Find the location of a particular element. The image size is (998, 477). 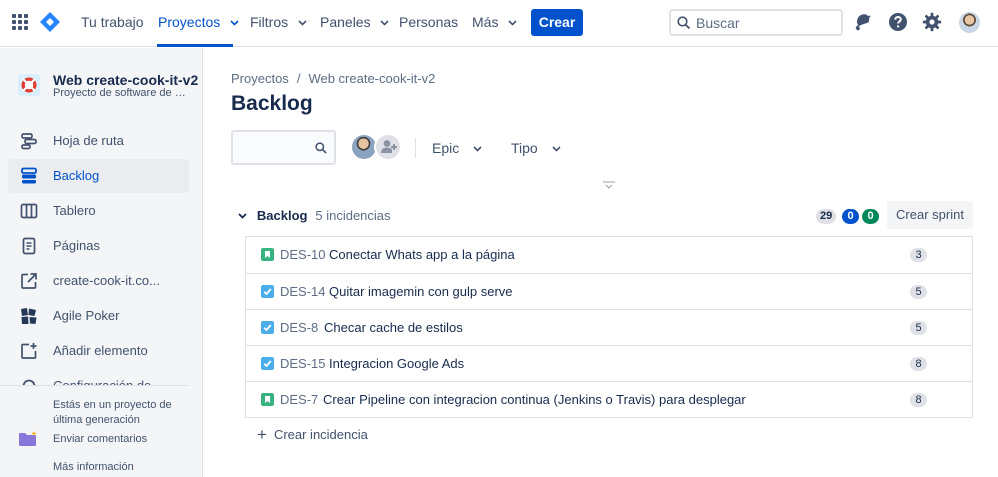

more-info-link: Más información is located at coordinates (93, 467).